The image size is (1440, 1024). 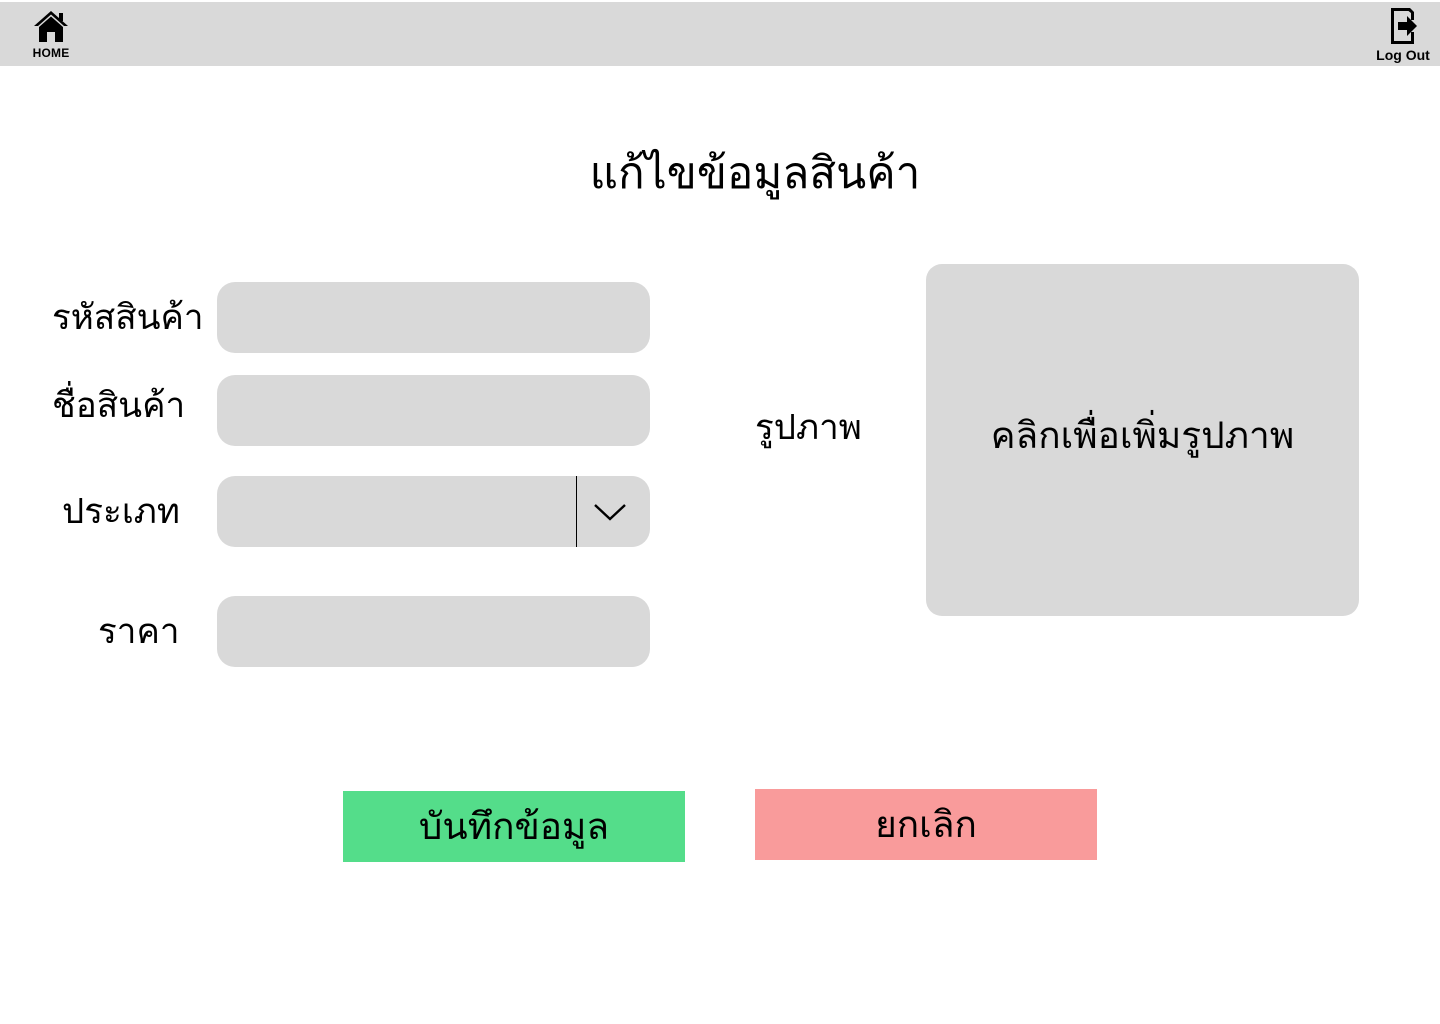 I want to click on price-input, so click(x=433, y=631).